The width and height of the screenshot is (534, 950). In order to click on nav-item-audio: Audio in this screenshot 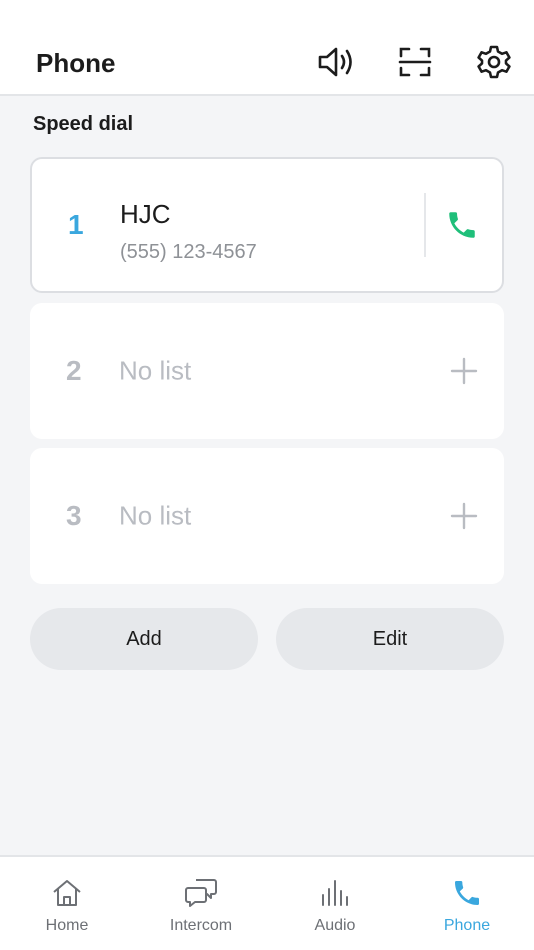, I will do `click(335, 903)`.